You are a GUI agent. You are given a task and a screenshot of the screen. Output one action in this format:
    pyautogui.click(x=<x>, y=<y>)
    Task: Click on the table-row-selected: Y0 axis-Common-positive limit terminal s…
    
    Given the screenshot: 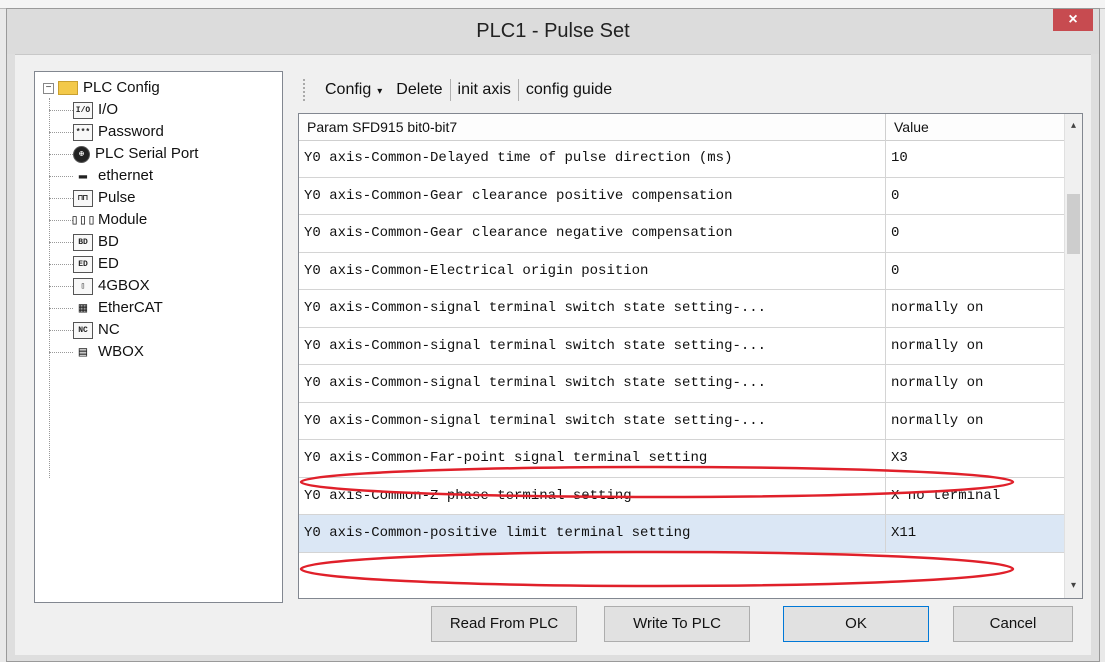 What is the action you would take?
    pyautogui.click(x=682, y=534)
    